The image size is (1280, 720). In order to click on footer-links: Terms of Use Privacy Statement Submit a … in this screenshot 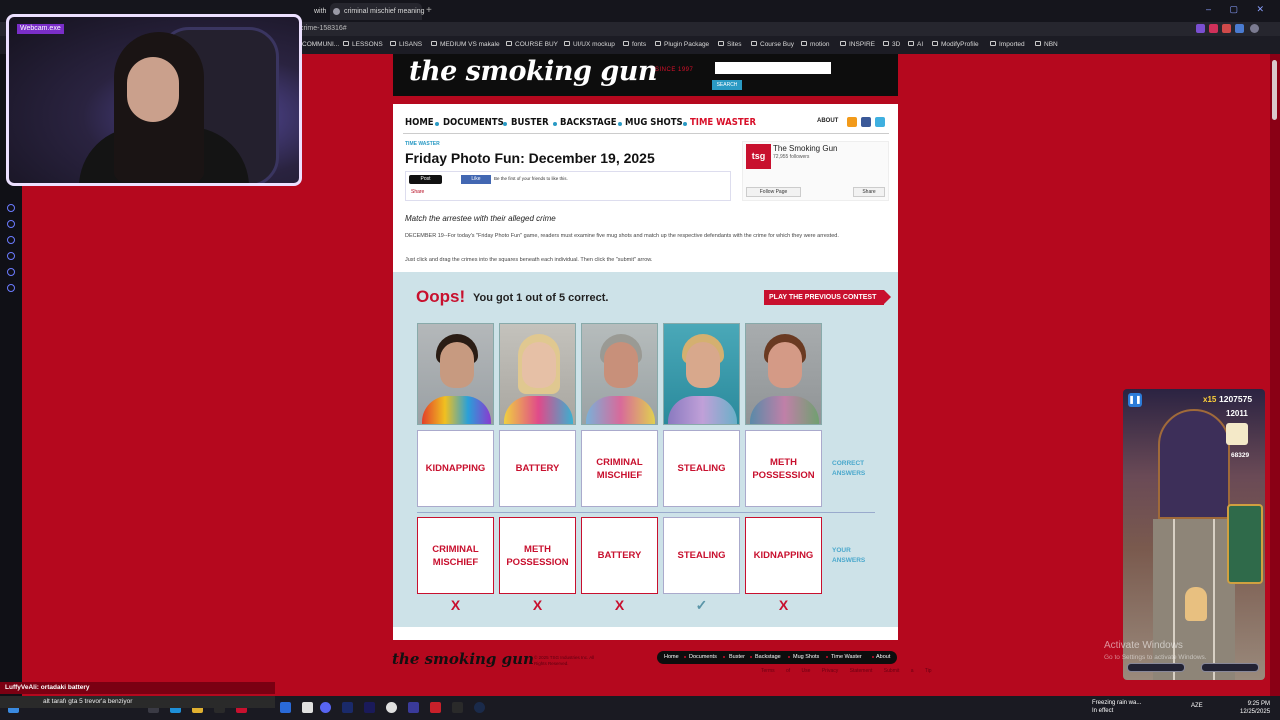, I will do `click(846, 671)`.